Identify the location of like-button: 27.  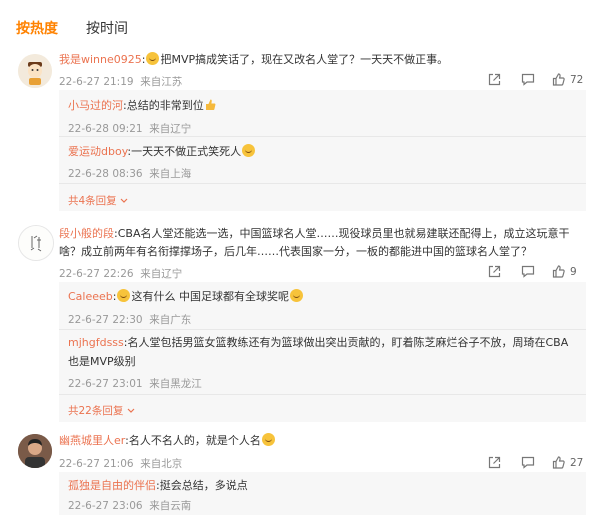
(567, 462).